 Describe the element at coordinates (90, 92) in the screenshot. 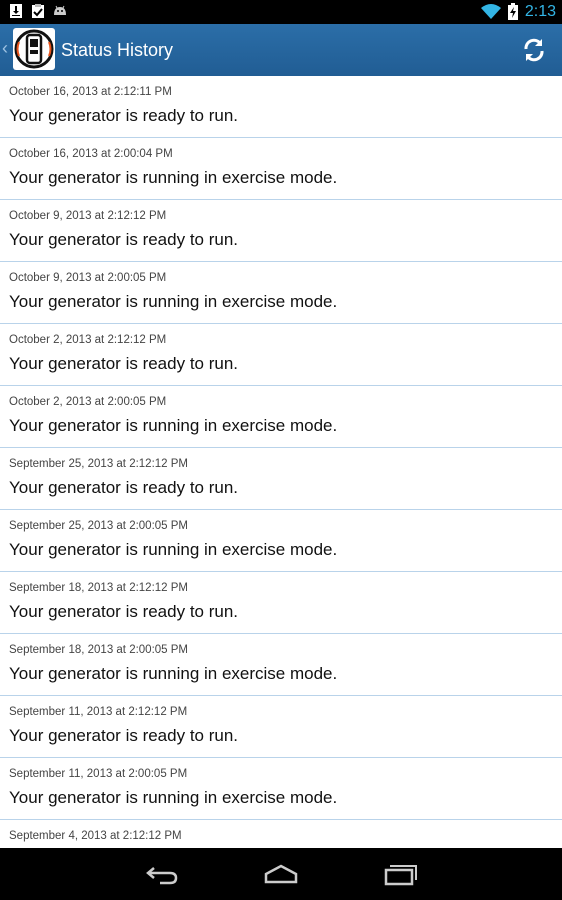

I see `item-date: October 16, 2013 at 2:12:11 PM` at that location.